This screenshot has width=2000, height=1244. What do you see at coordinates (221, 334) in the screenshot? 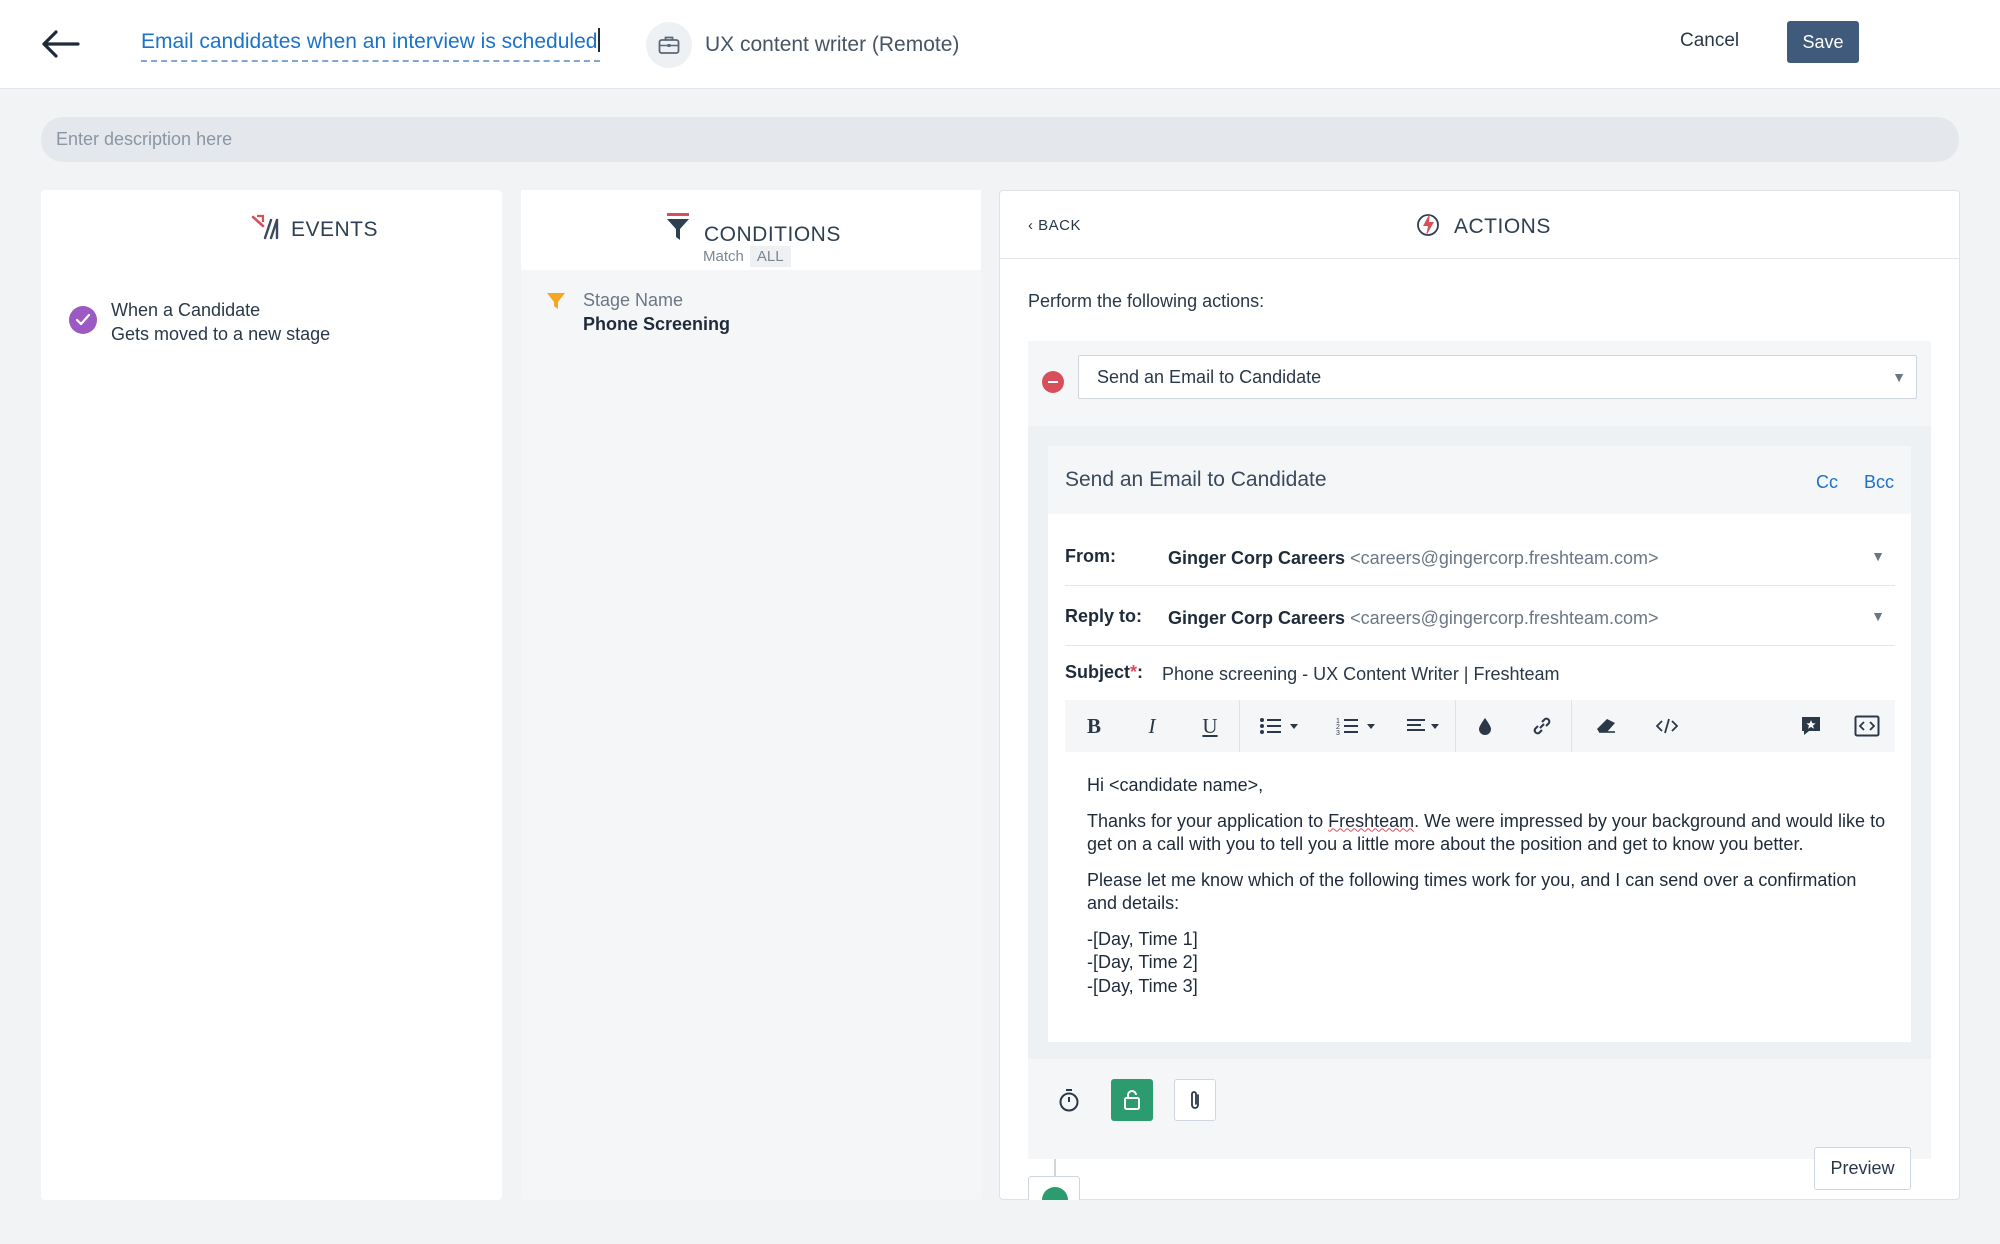
I see `event-condition: Gets moved to a new stage` at bounding box center [221, 334].